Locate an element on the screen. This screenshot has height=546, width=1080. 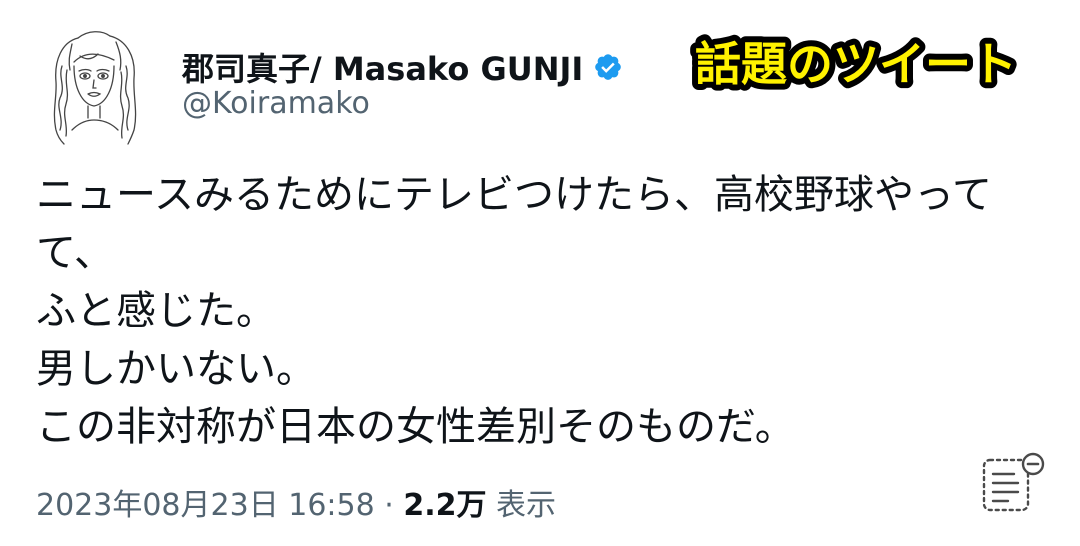
trending-tweet-badge: 話題のツイート 話題のツイート is located at coordinates (856, 63).